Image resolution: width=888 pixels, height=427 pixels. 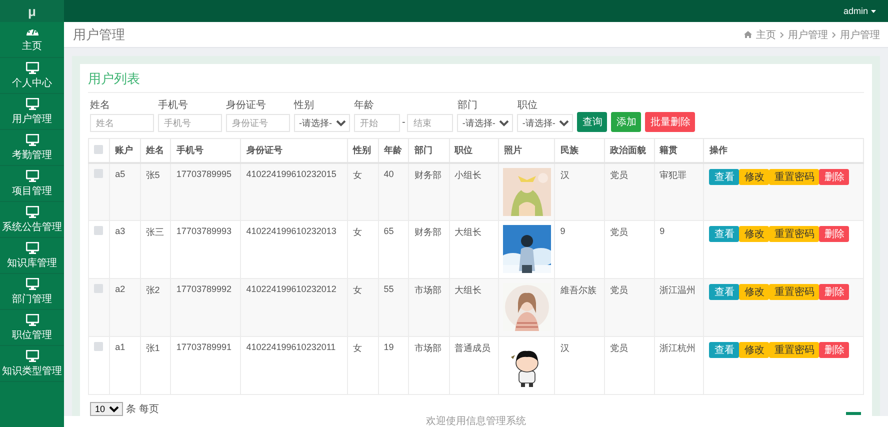 I want to click on action-button: 批量删除, so click(x=670, y=122).